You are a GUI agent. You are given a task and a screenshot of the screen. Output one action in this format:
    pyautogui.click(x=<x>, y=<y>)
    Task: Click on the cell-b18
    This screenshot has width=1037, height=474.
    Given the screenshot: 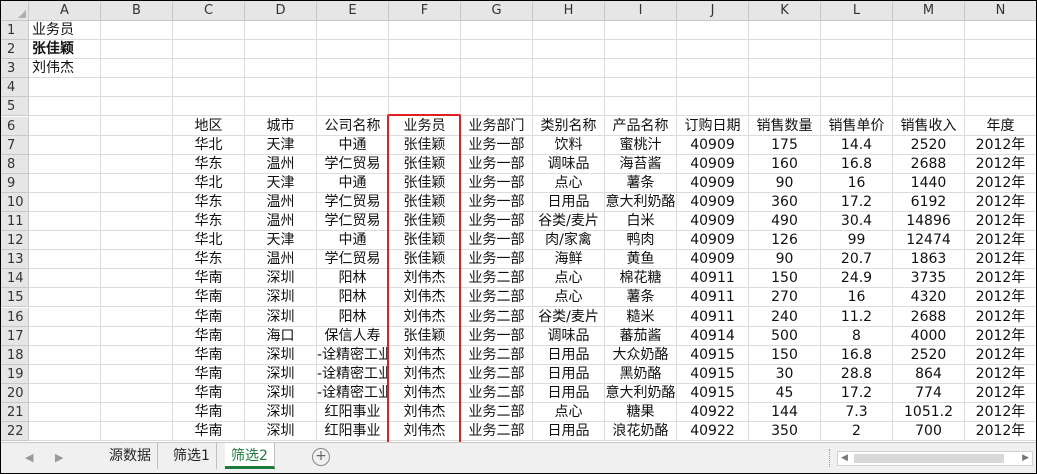 What is the action you would take?
    pyautogui.click(x=137, y=355)
    